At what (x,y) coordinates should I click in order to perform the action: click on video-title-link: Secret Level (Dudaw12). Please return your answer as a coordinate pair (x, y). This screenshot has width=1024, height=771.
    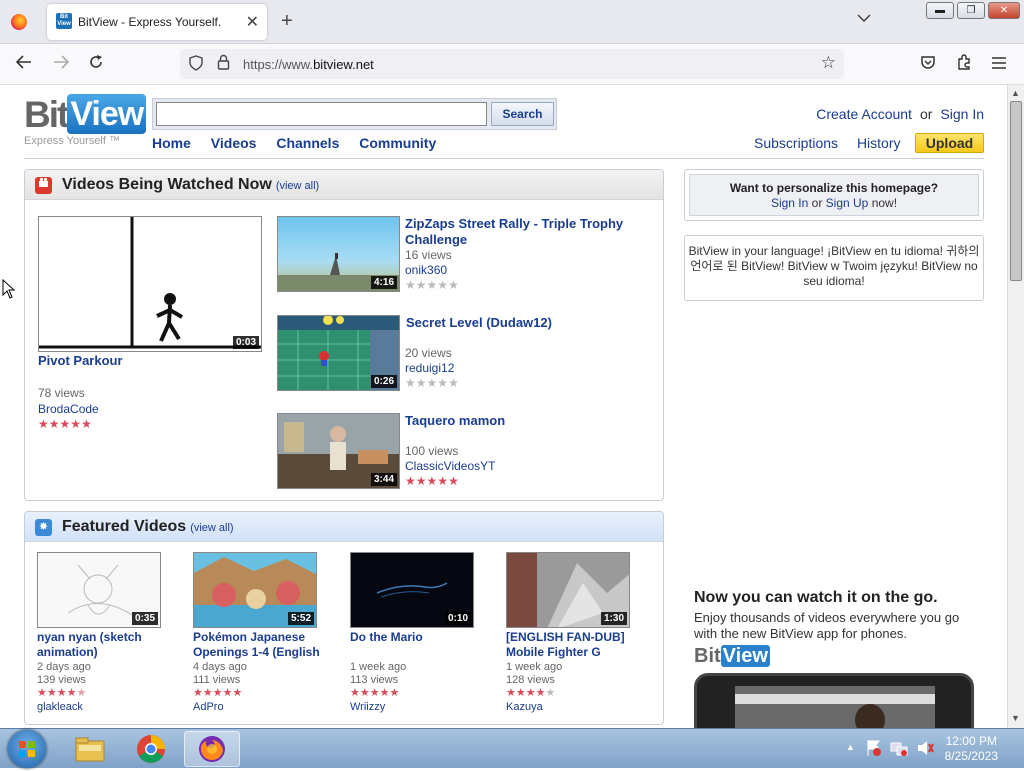
    Looking at the image, I should click on (531, 323).